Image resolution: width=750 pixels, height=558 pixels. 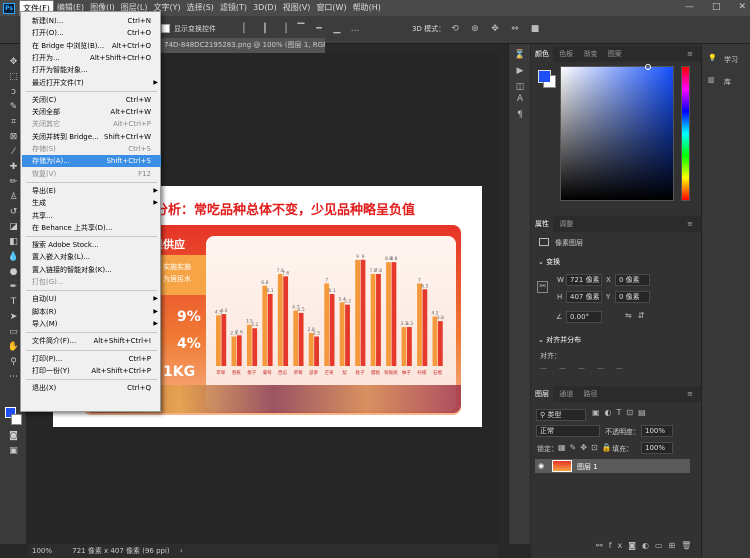 What do you see at coordinates (91, 203) in the screenshot?
I see `file-menu-item: 生成 ▶` at bounding box center [91, 203].